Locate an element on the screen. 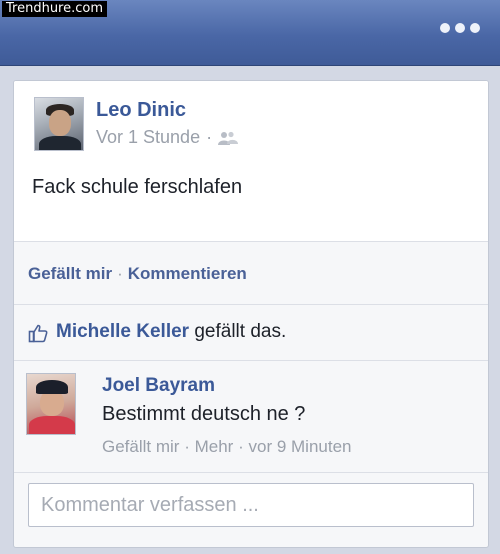  author-avatar is located at coordinates (59, 124).